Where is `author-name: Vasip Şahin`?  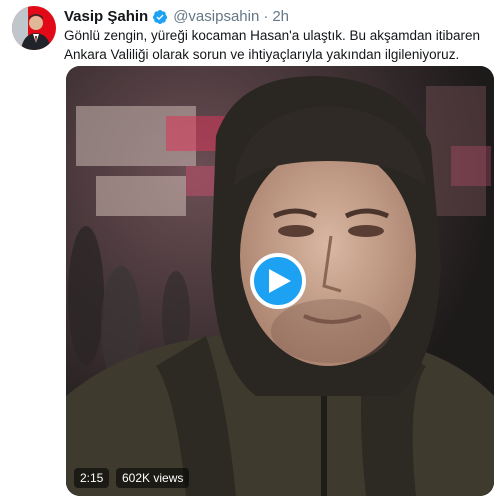 author-name: Vasip Şahin is located at coordinates (106, 17).